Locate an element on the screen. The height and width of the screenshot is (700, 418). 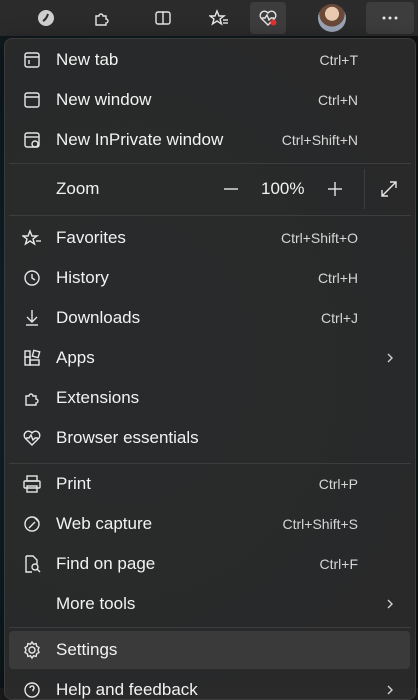
new-tab-icon is located at coordinates (32, 60).